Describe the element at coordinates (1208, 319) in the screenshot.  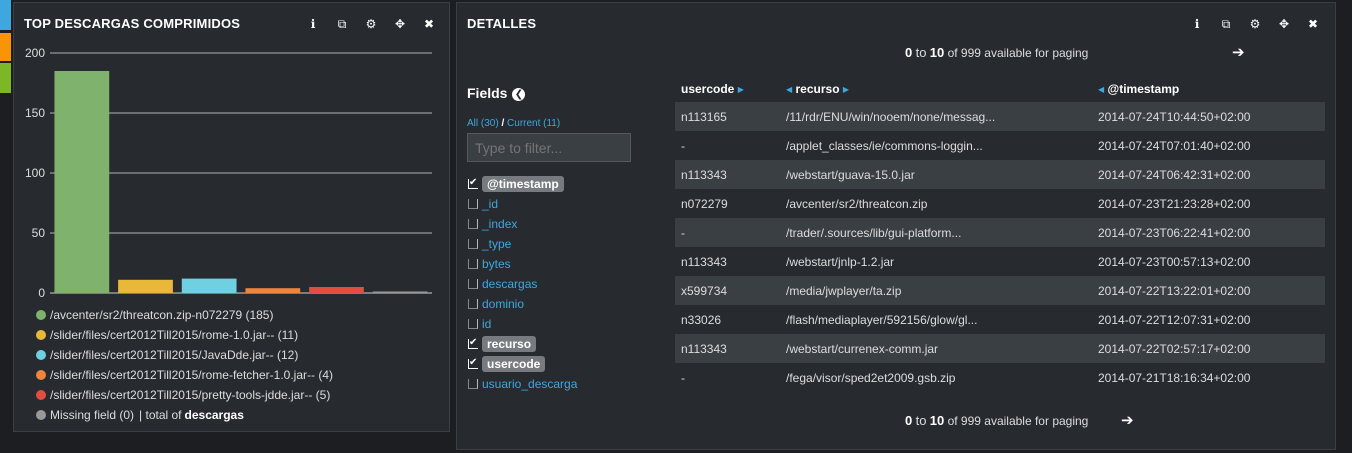
I see `table-cell: 2014-07-22T12:07:31+02:00` at that location.